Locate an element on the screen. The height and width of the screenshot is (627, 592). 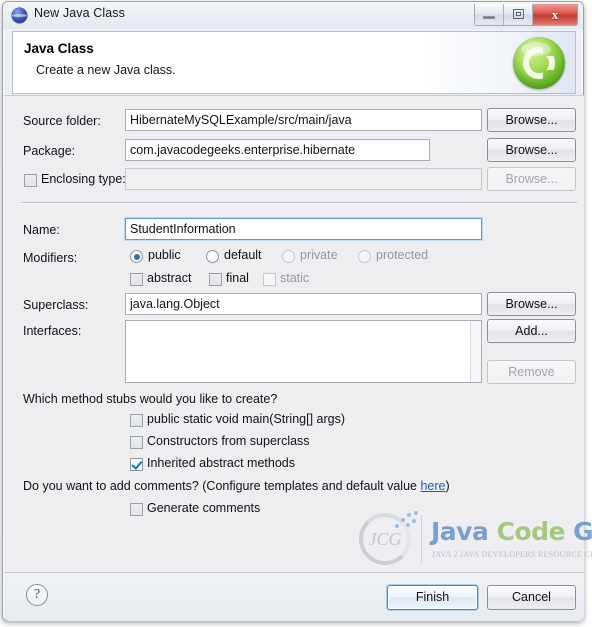
watermark-divider is located at coordinates (421, 539).